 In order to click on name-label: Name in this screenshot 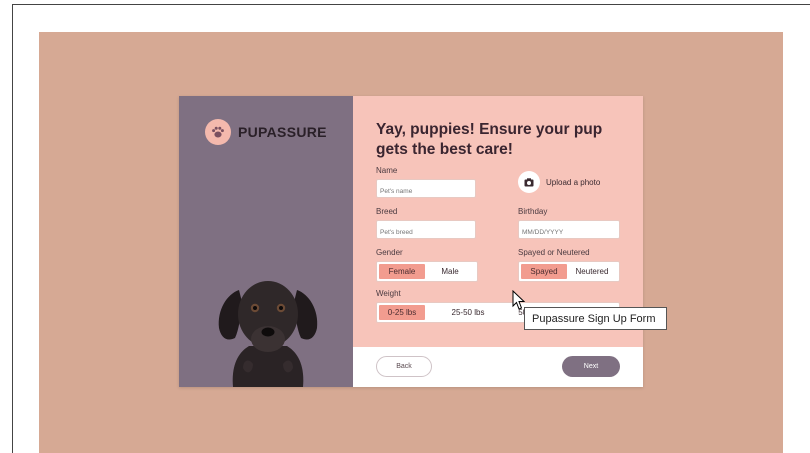, I will do `click(387, 170)`.